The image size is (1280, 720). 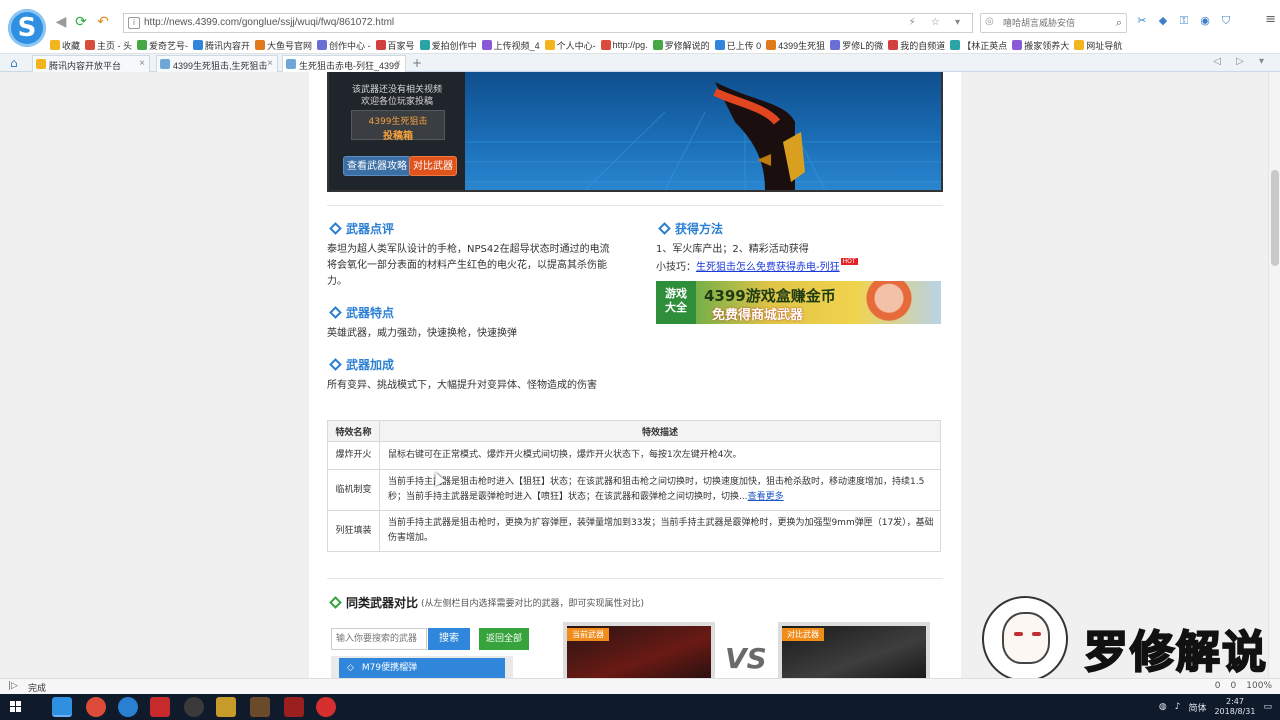 What do you see at coordinates (676, 302) in the screenshot?
I see `ad-game-logo: 游戏 大全` at bounding box center [676, 302].